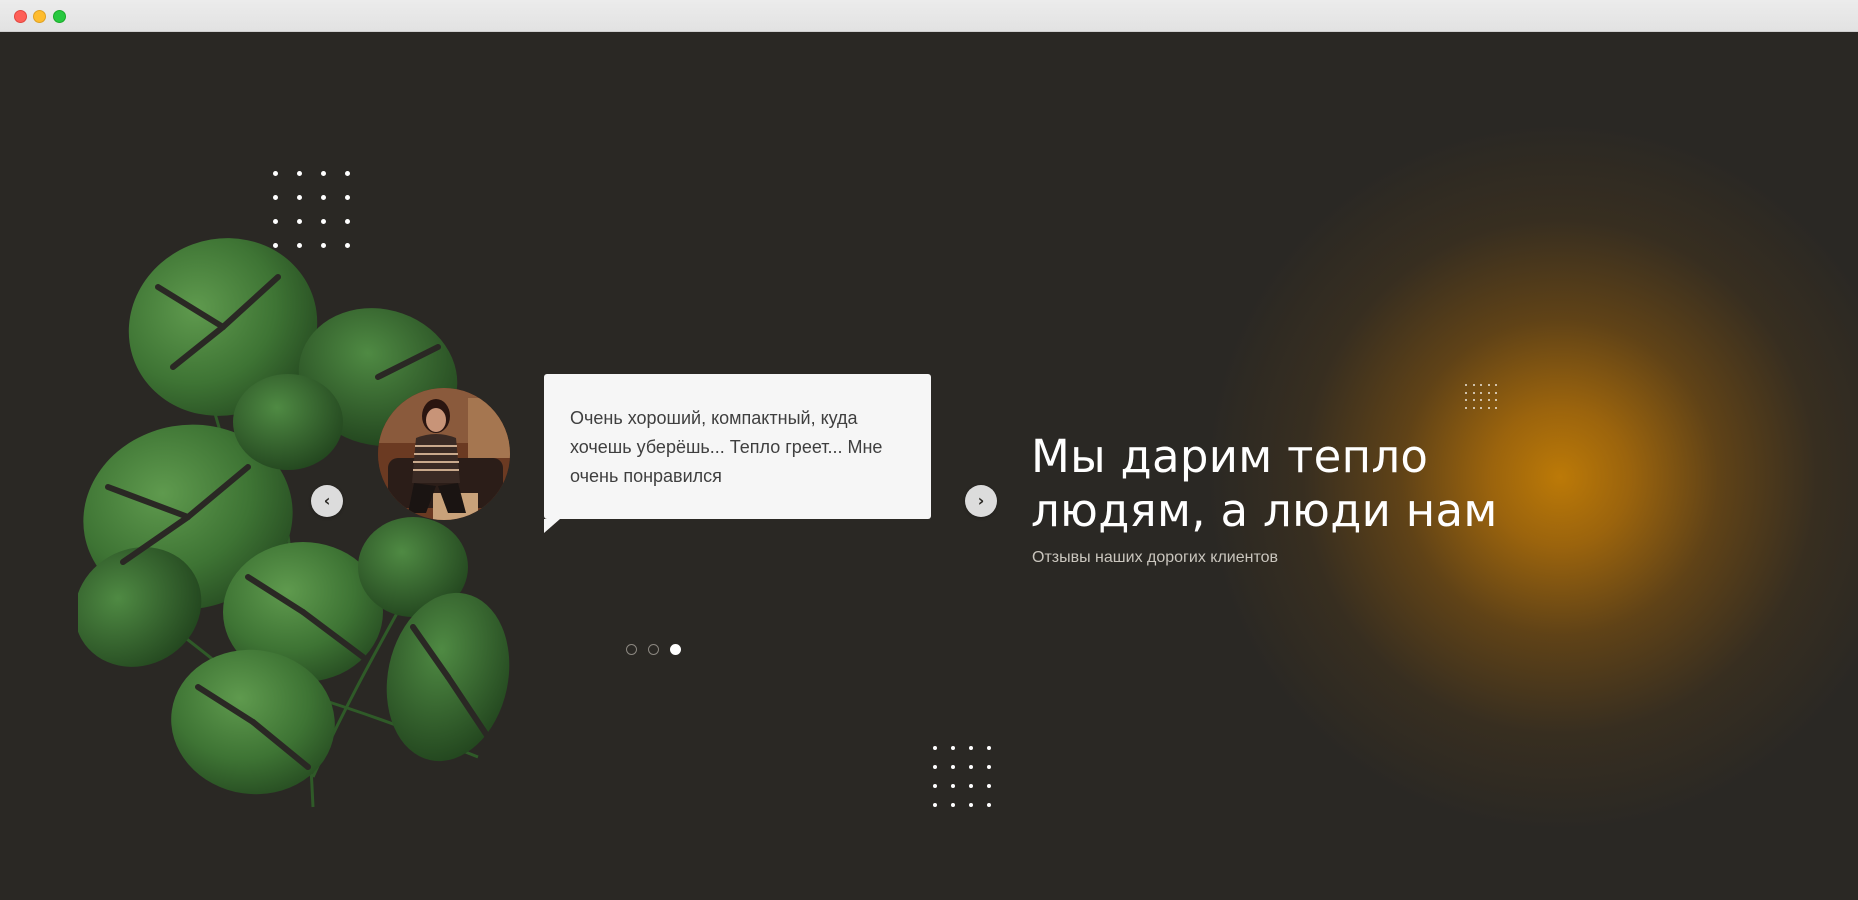 The width and height of the screenshot is (1858, 900). What do you see at coordinates (1264, 510) in the screenshot?
I see `hero-title-line-2: людям, а люди нам` at bounding box center [1264, 510].